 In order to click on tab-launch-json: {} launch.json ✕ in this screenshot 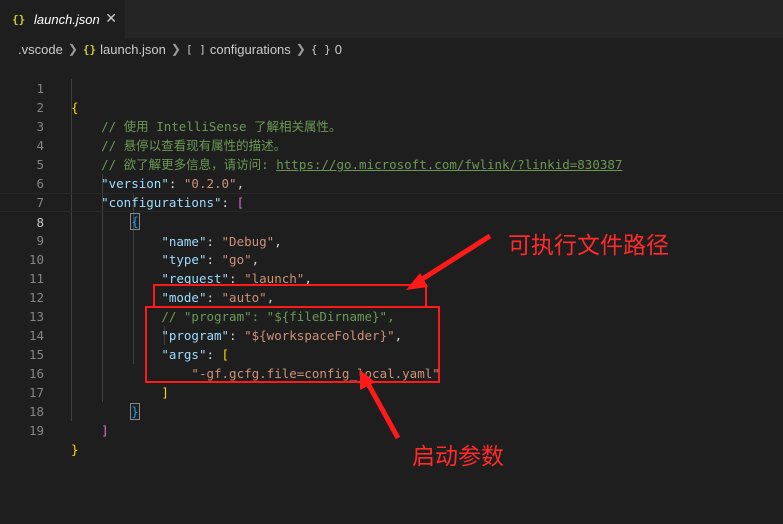, I will do `click(62, 19)`.